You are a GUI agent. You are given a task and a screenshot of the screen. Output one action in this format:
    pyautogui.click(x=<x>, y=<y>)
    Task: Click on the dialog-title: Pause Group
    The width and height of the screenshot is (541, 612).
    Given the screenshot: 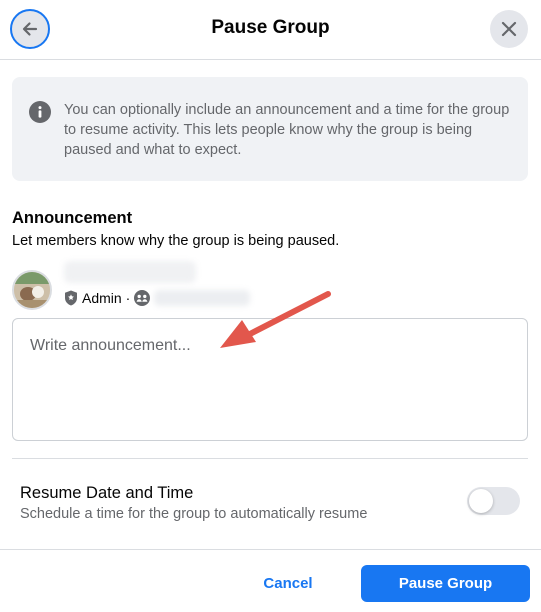 What is the action you would take?
    pyautogui.click(x=270, y=27)
    